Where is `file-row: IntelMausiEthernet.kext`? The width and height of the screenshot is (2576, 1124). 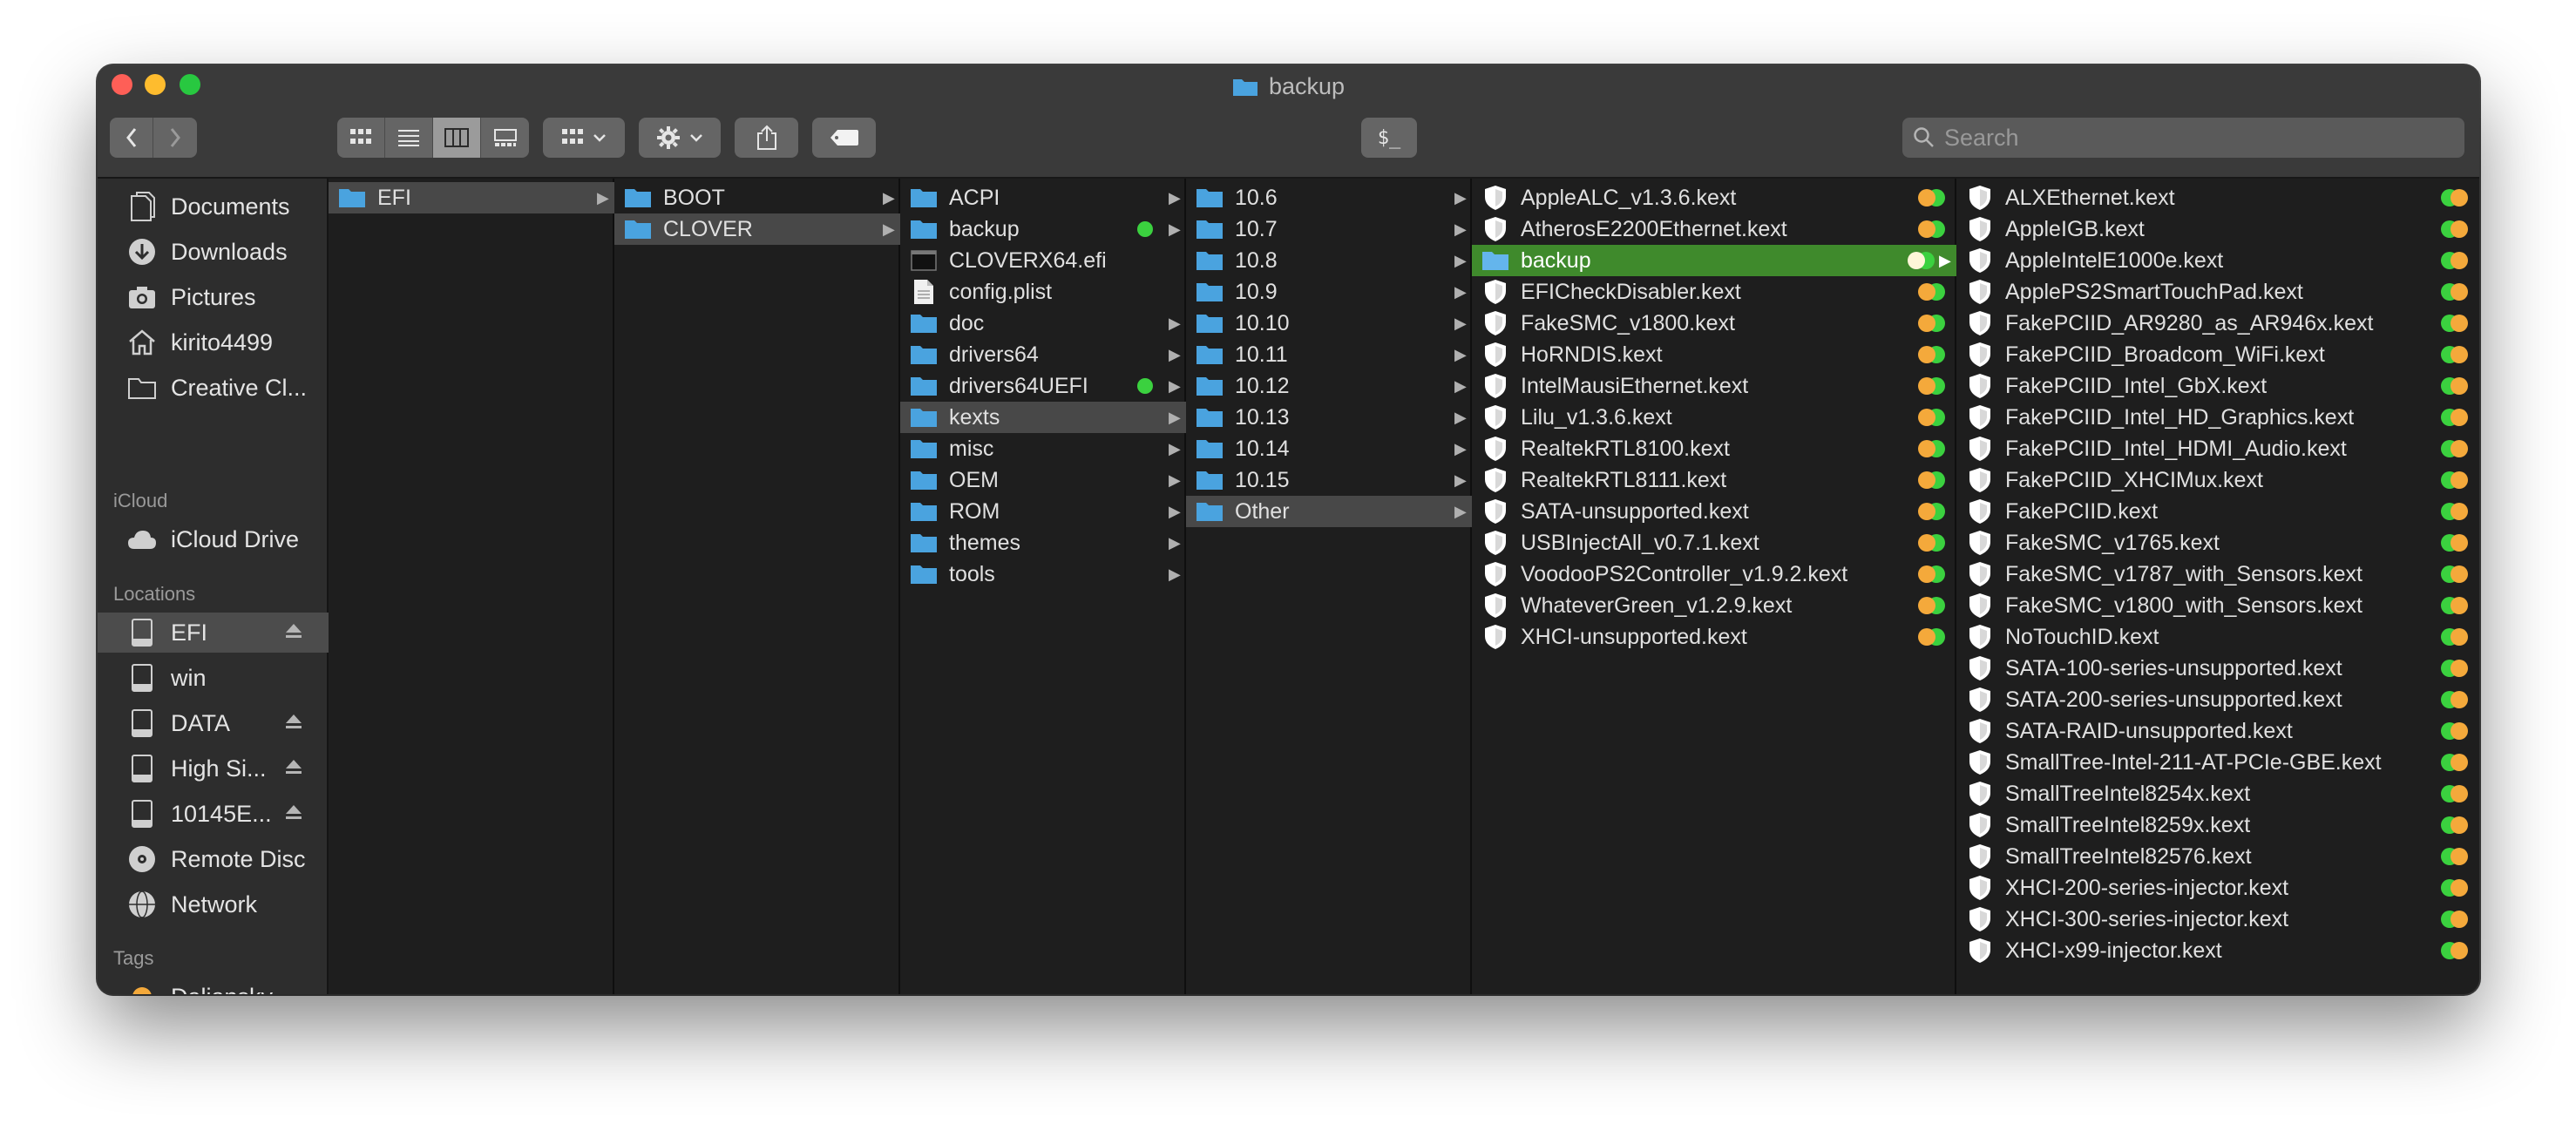
file-row: IntelMausiEthernet.kext is located at coordinates (1714, 386).